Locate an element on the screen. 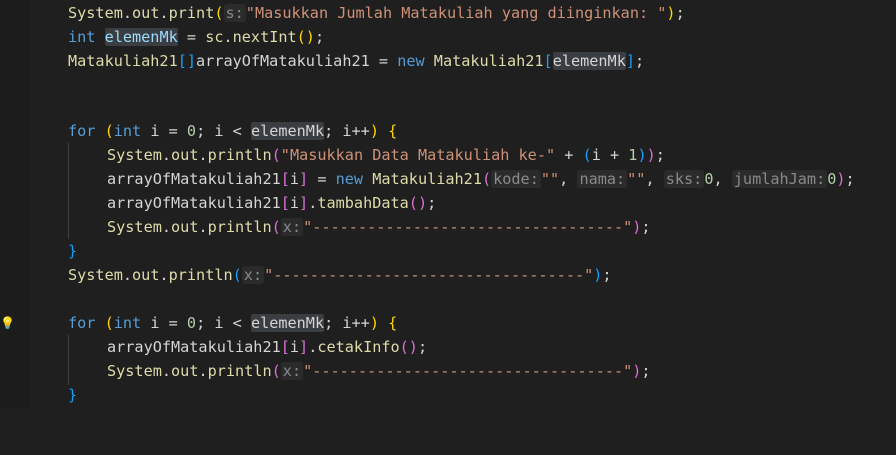 The image size is (896, 455). inlay-hint: kode: is located at coordinates (516, 179).